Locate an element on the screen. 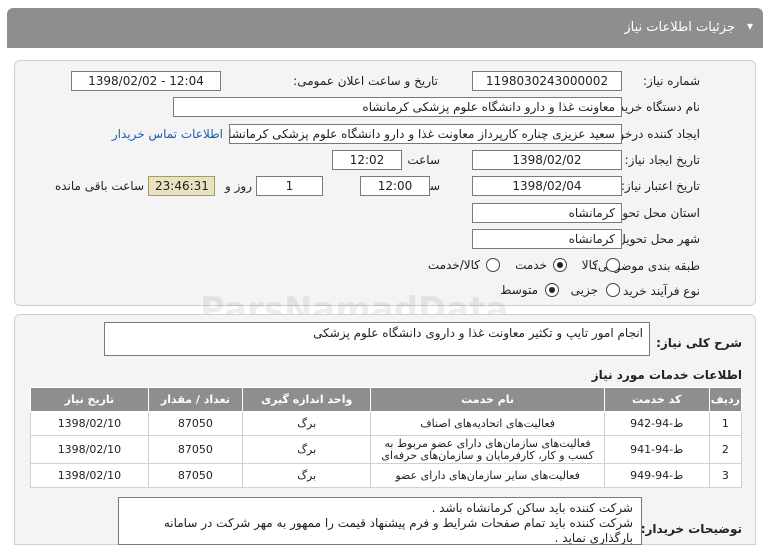  created-date-field: 1398/02/02 is located at coordinates (547, 160).